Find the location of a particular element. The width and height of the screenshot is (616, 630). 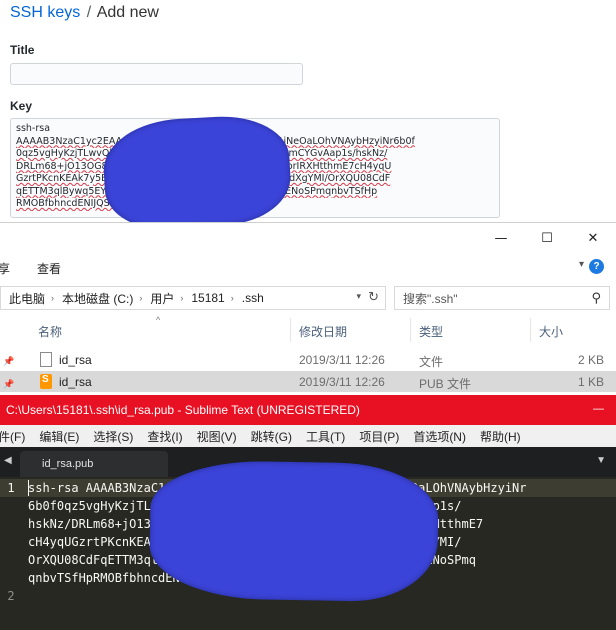

column-name: 名称 is located at coordinates (50, 331).